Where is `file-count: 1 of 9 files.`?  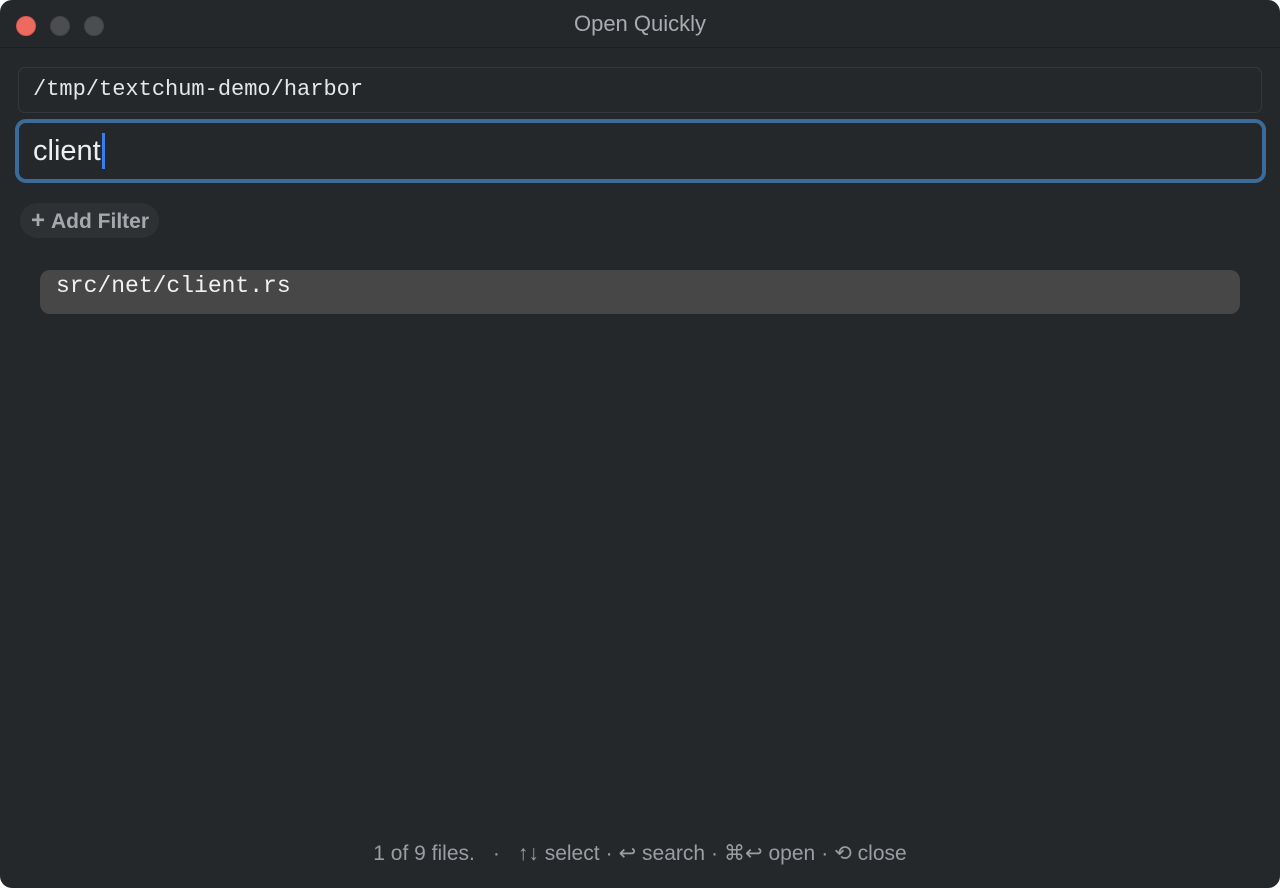 file-count: 1 of 9 files. is located at coordinates (424, 853).